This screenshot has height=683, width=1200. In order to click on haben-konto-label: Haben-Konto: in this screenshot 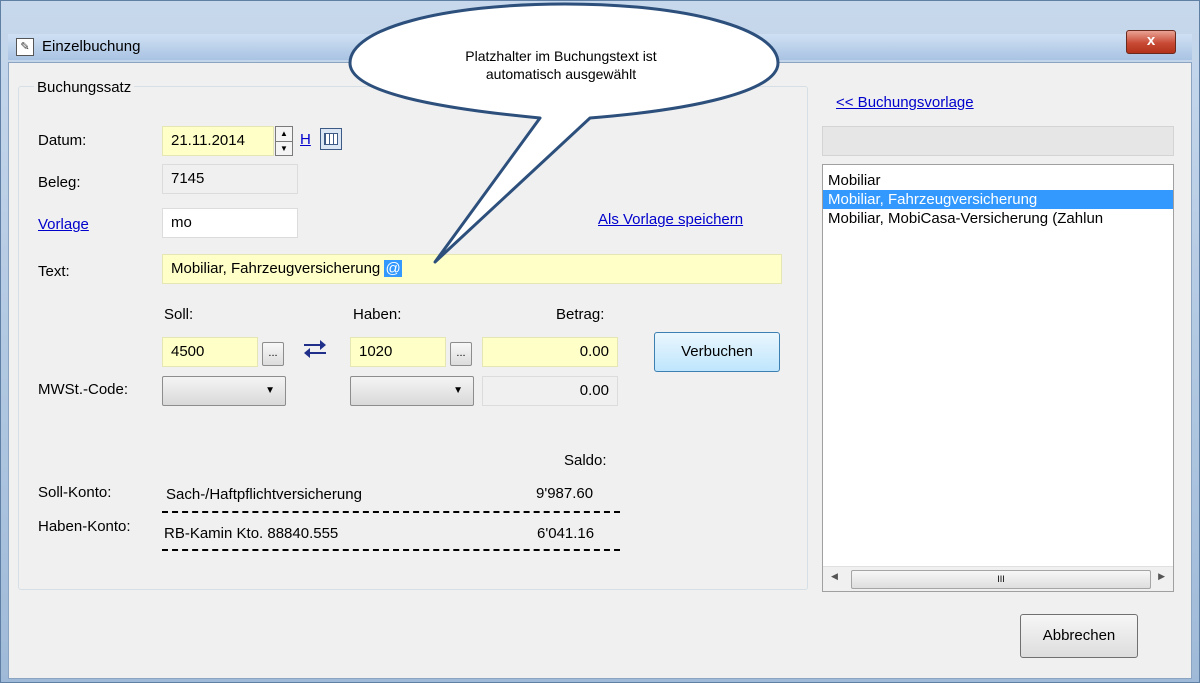, I will do `click(84, 526)`.